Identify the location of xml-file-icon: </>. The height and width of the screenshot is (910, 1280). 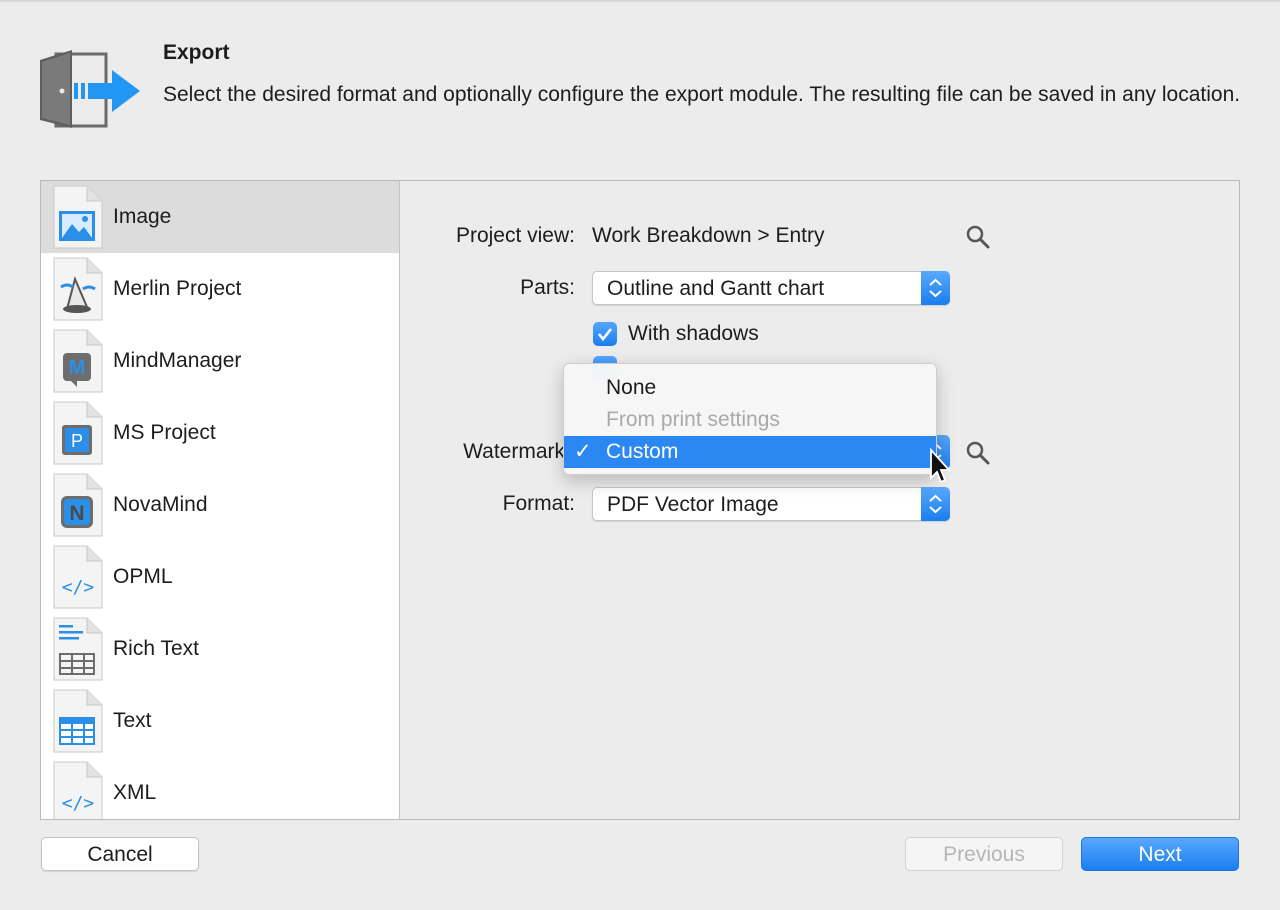
(78, 790).